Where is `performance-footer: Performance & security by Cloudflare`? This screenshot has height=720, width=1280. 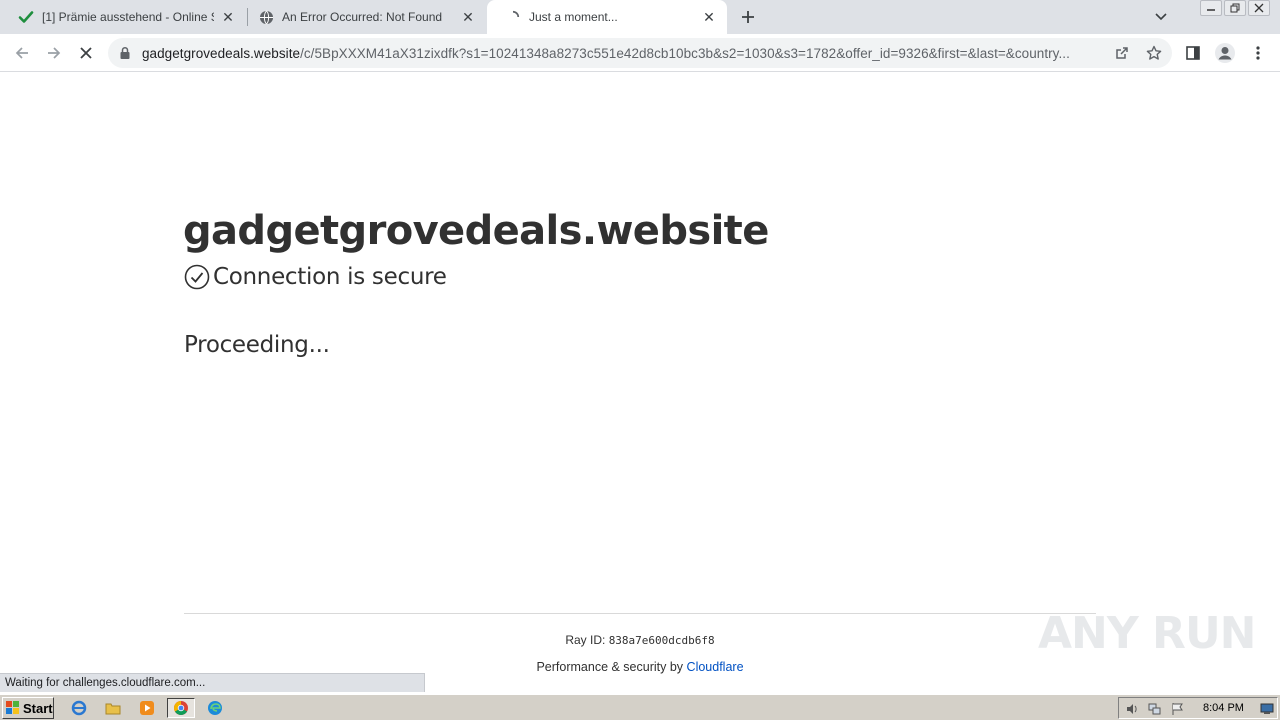 performance-footer: Performance & security by Cloudflare is located at coordinates (640, 667).